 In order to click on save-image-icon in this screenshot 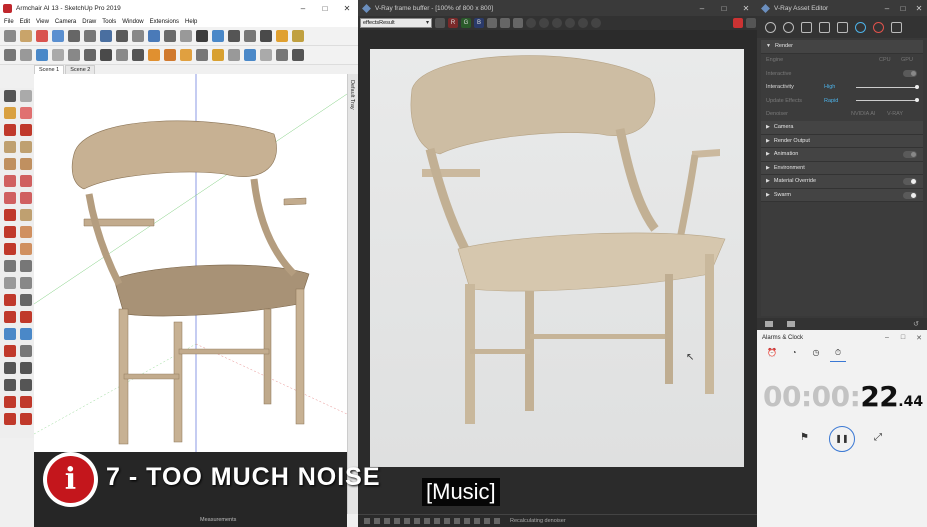, I will do `click(492, 23)`.